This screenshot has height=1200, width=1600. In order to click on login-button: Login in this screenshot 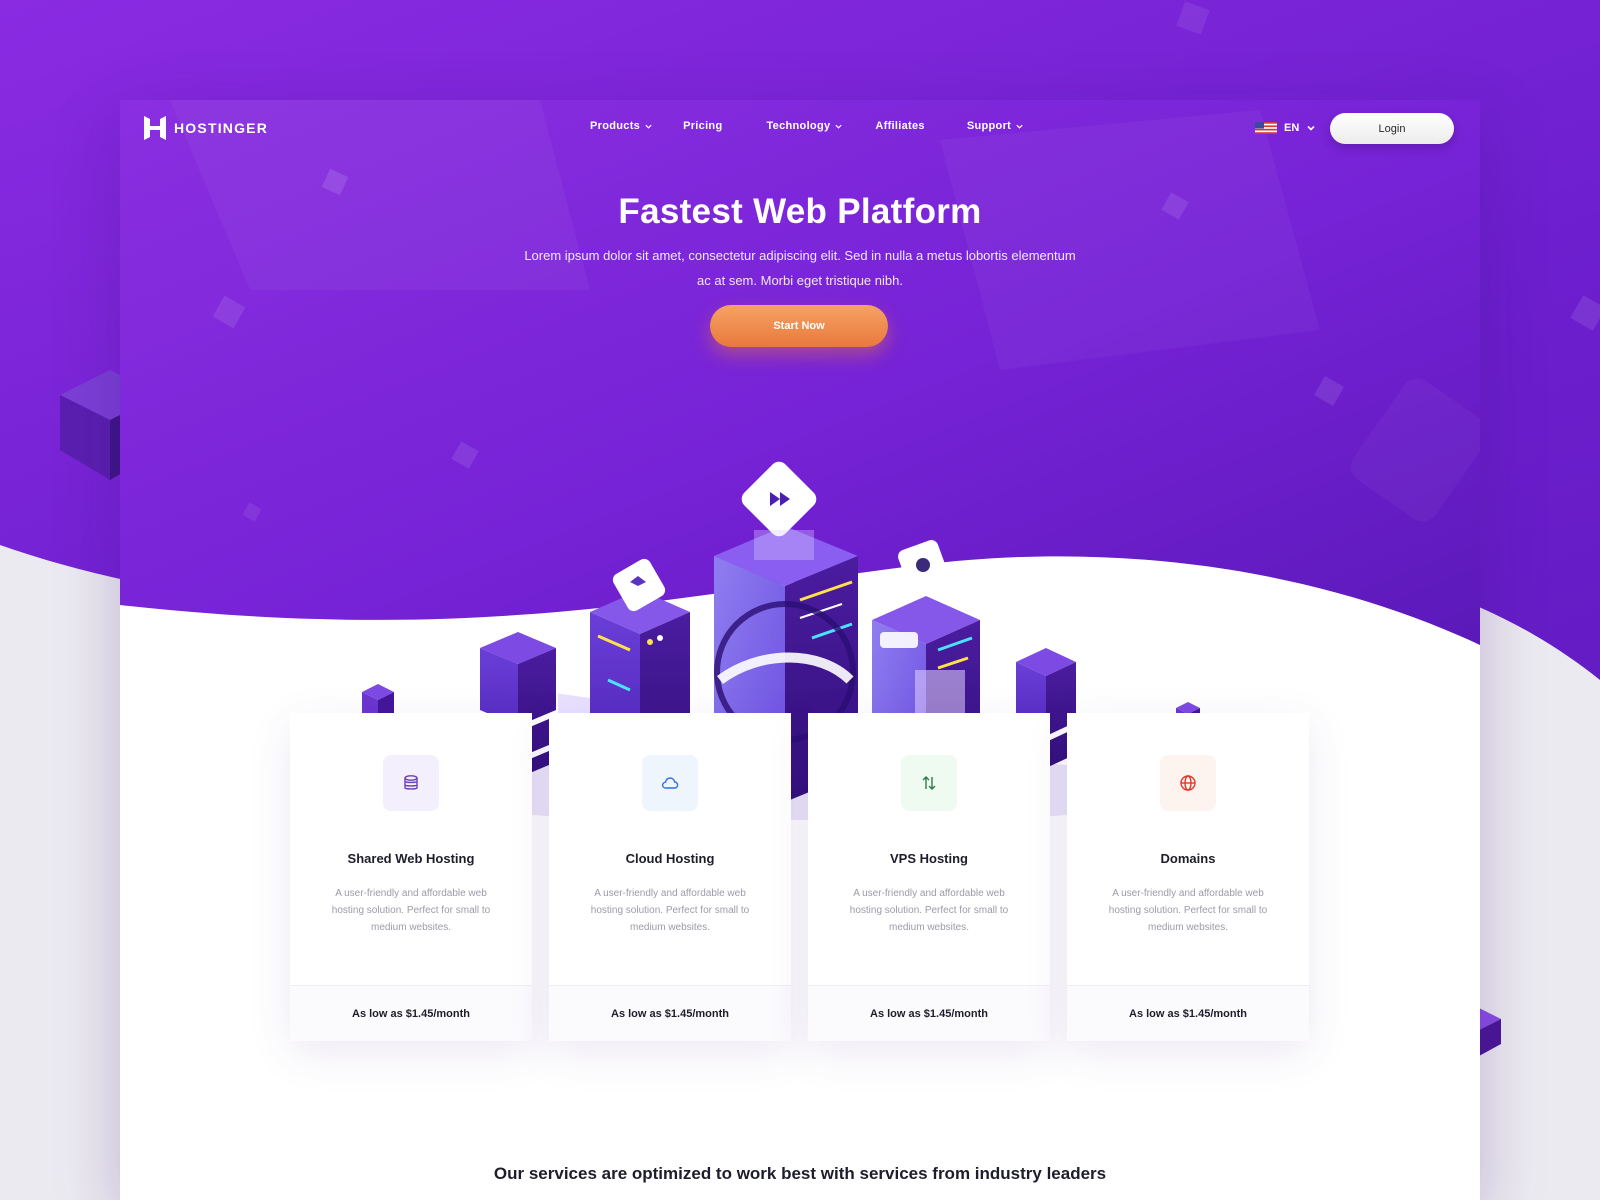, I will do `click(1392, 128)`.